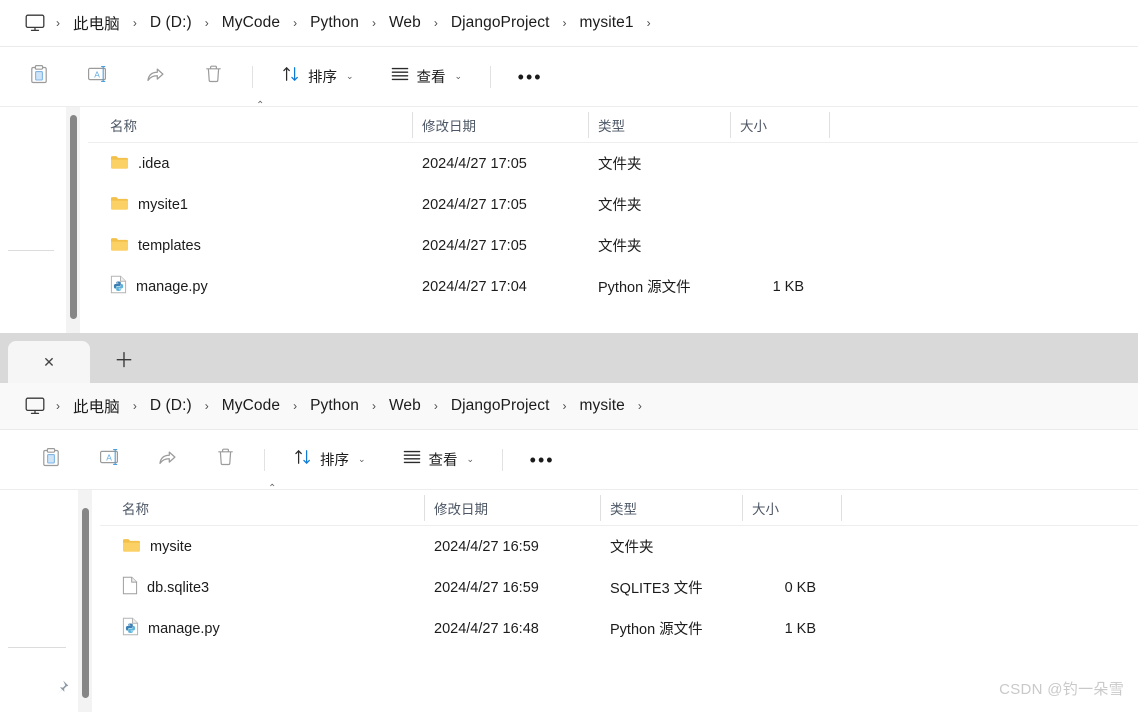 The image size is (1138, 713). I want to click on chevron-down-icon: ⌄, so click(362, 459).